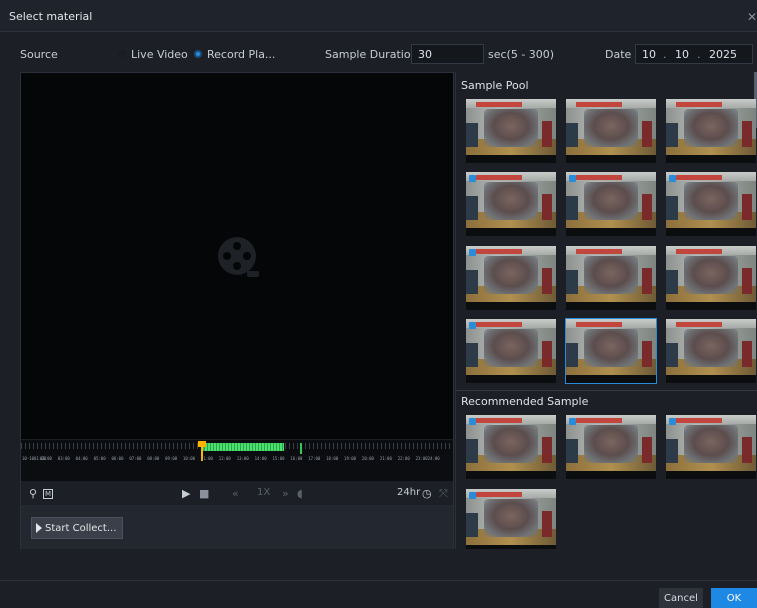 The height and width of the screenshot is (608, 757). I want to click on cancel-button: Cancel, so click(681, 598).